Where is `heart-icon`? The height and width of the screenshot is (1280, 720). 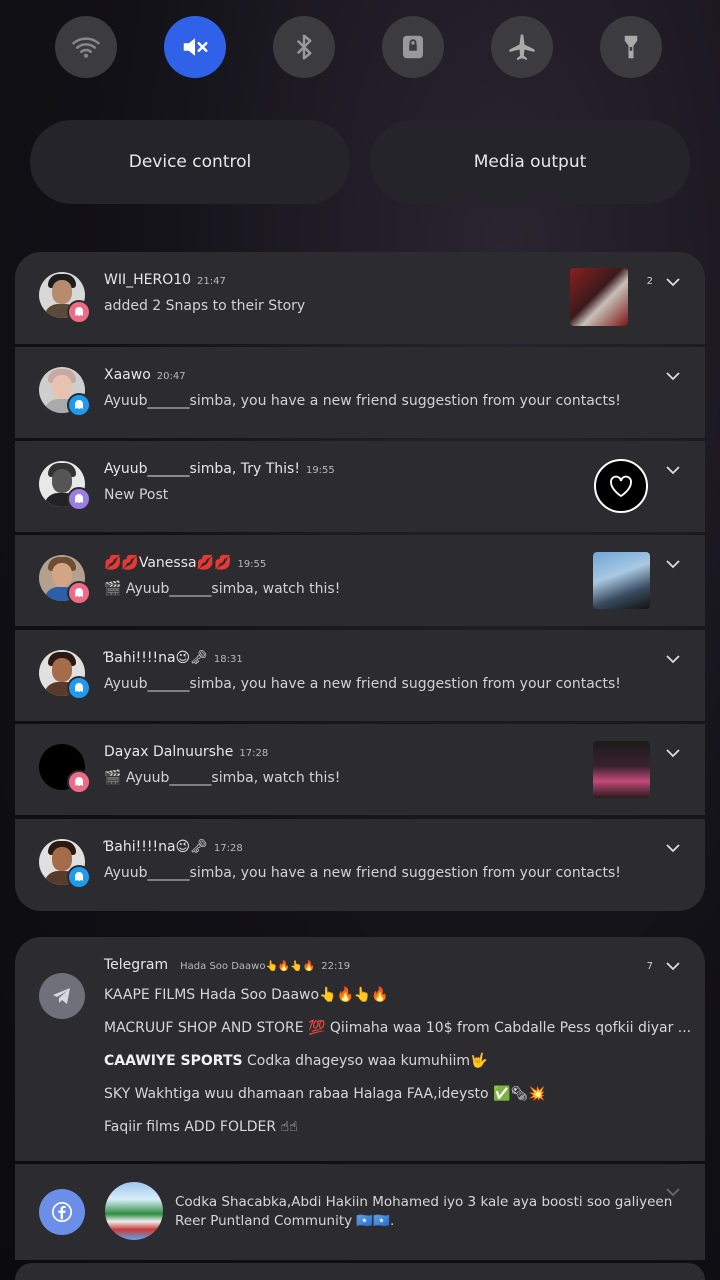
heart-icon is located at coordinates (621, 486).